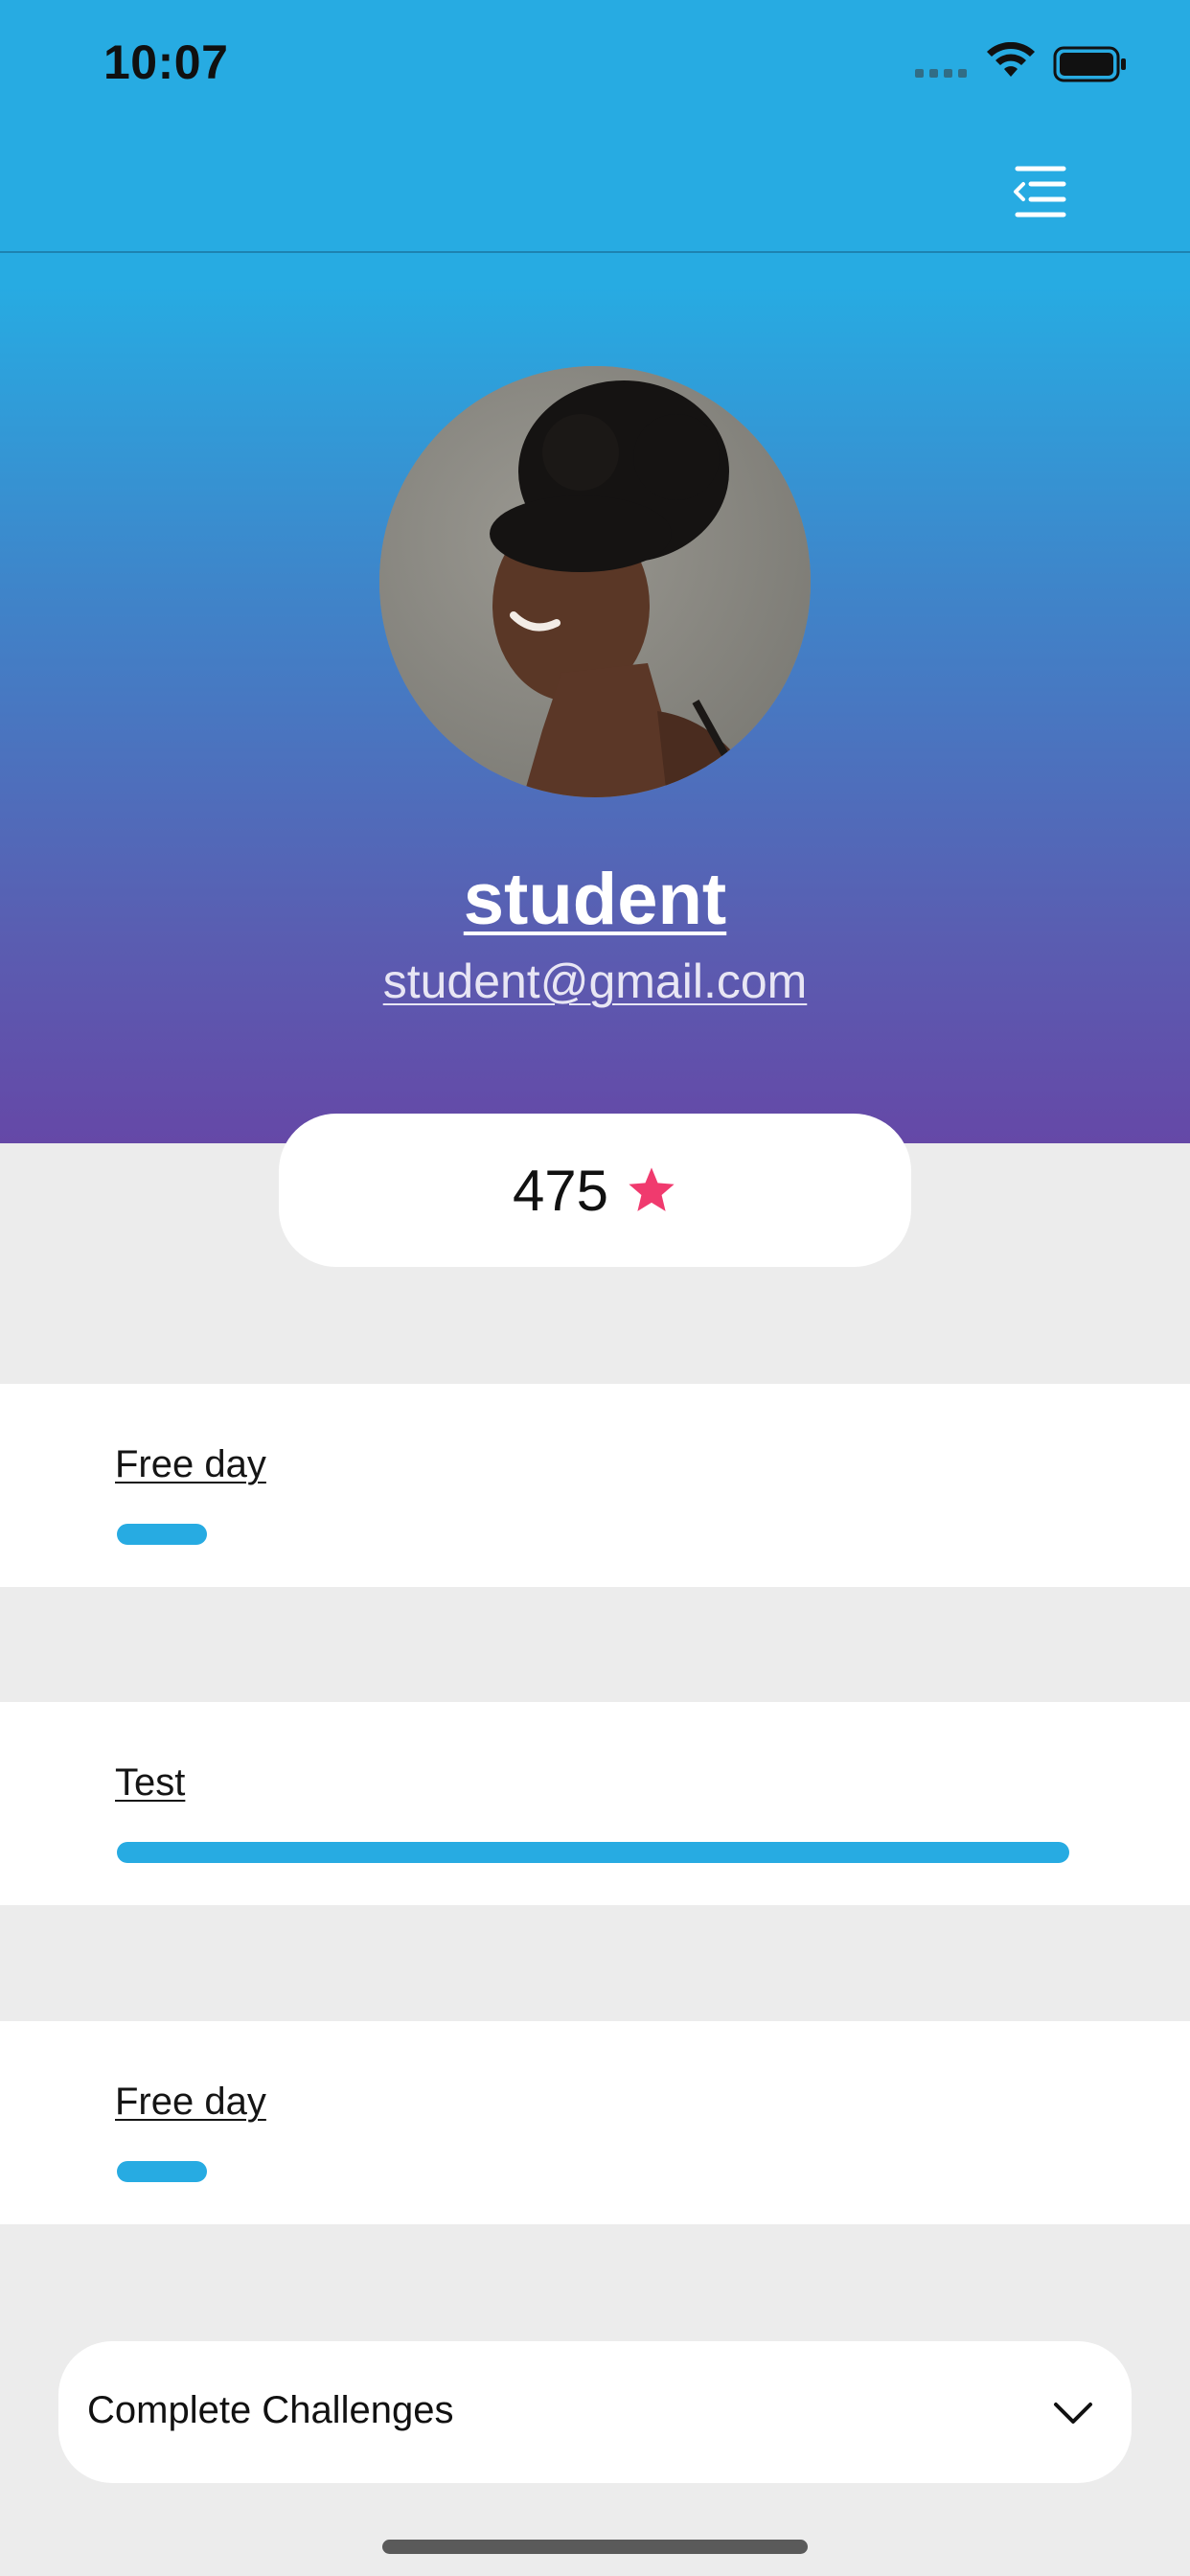  I want to click on challenge-title: Test, so click(150, 1783).